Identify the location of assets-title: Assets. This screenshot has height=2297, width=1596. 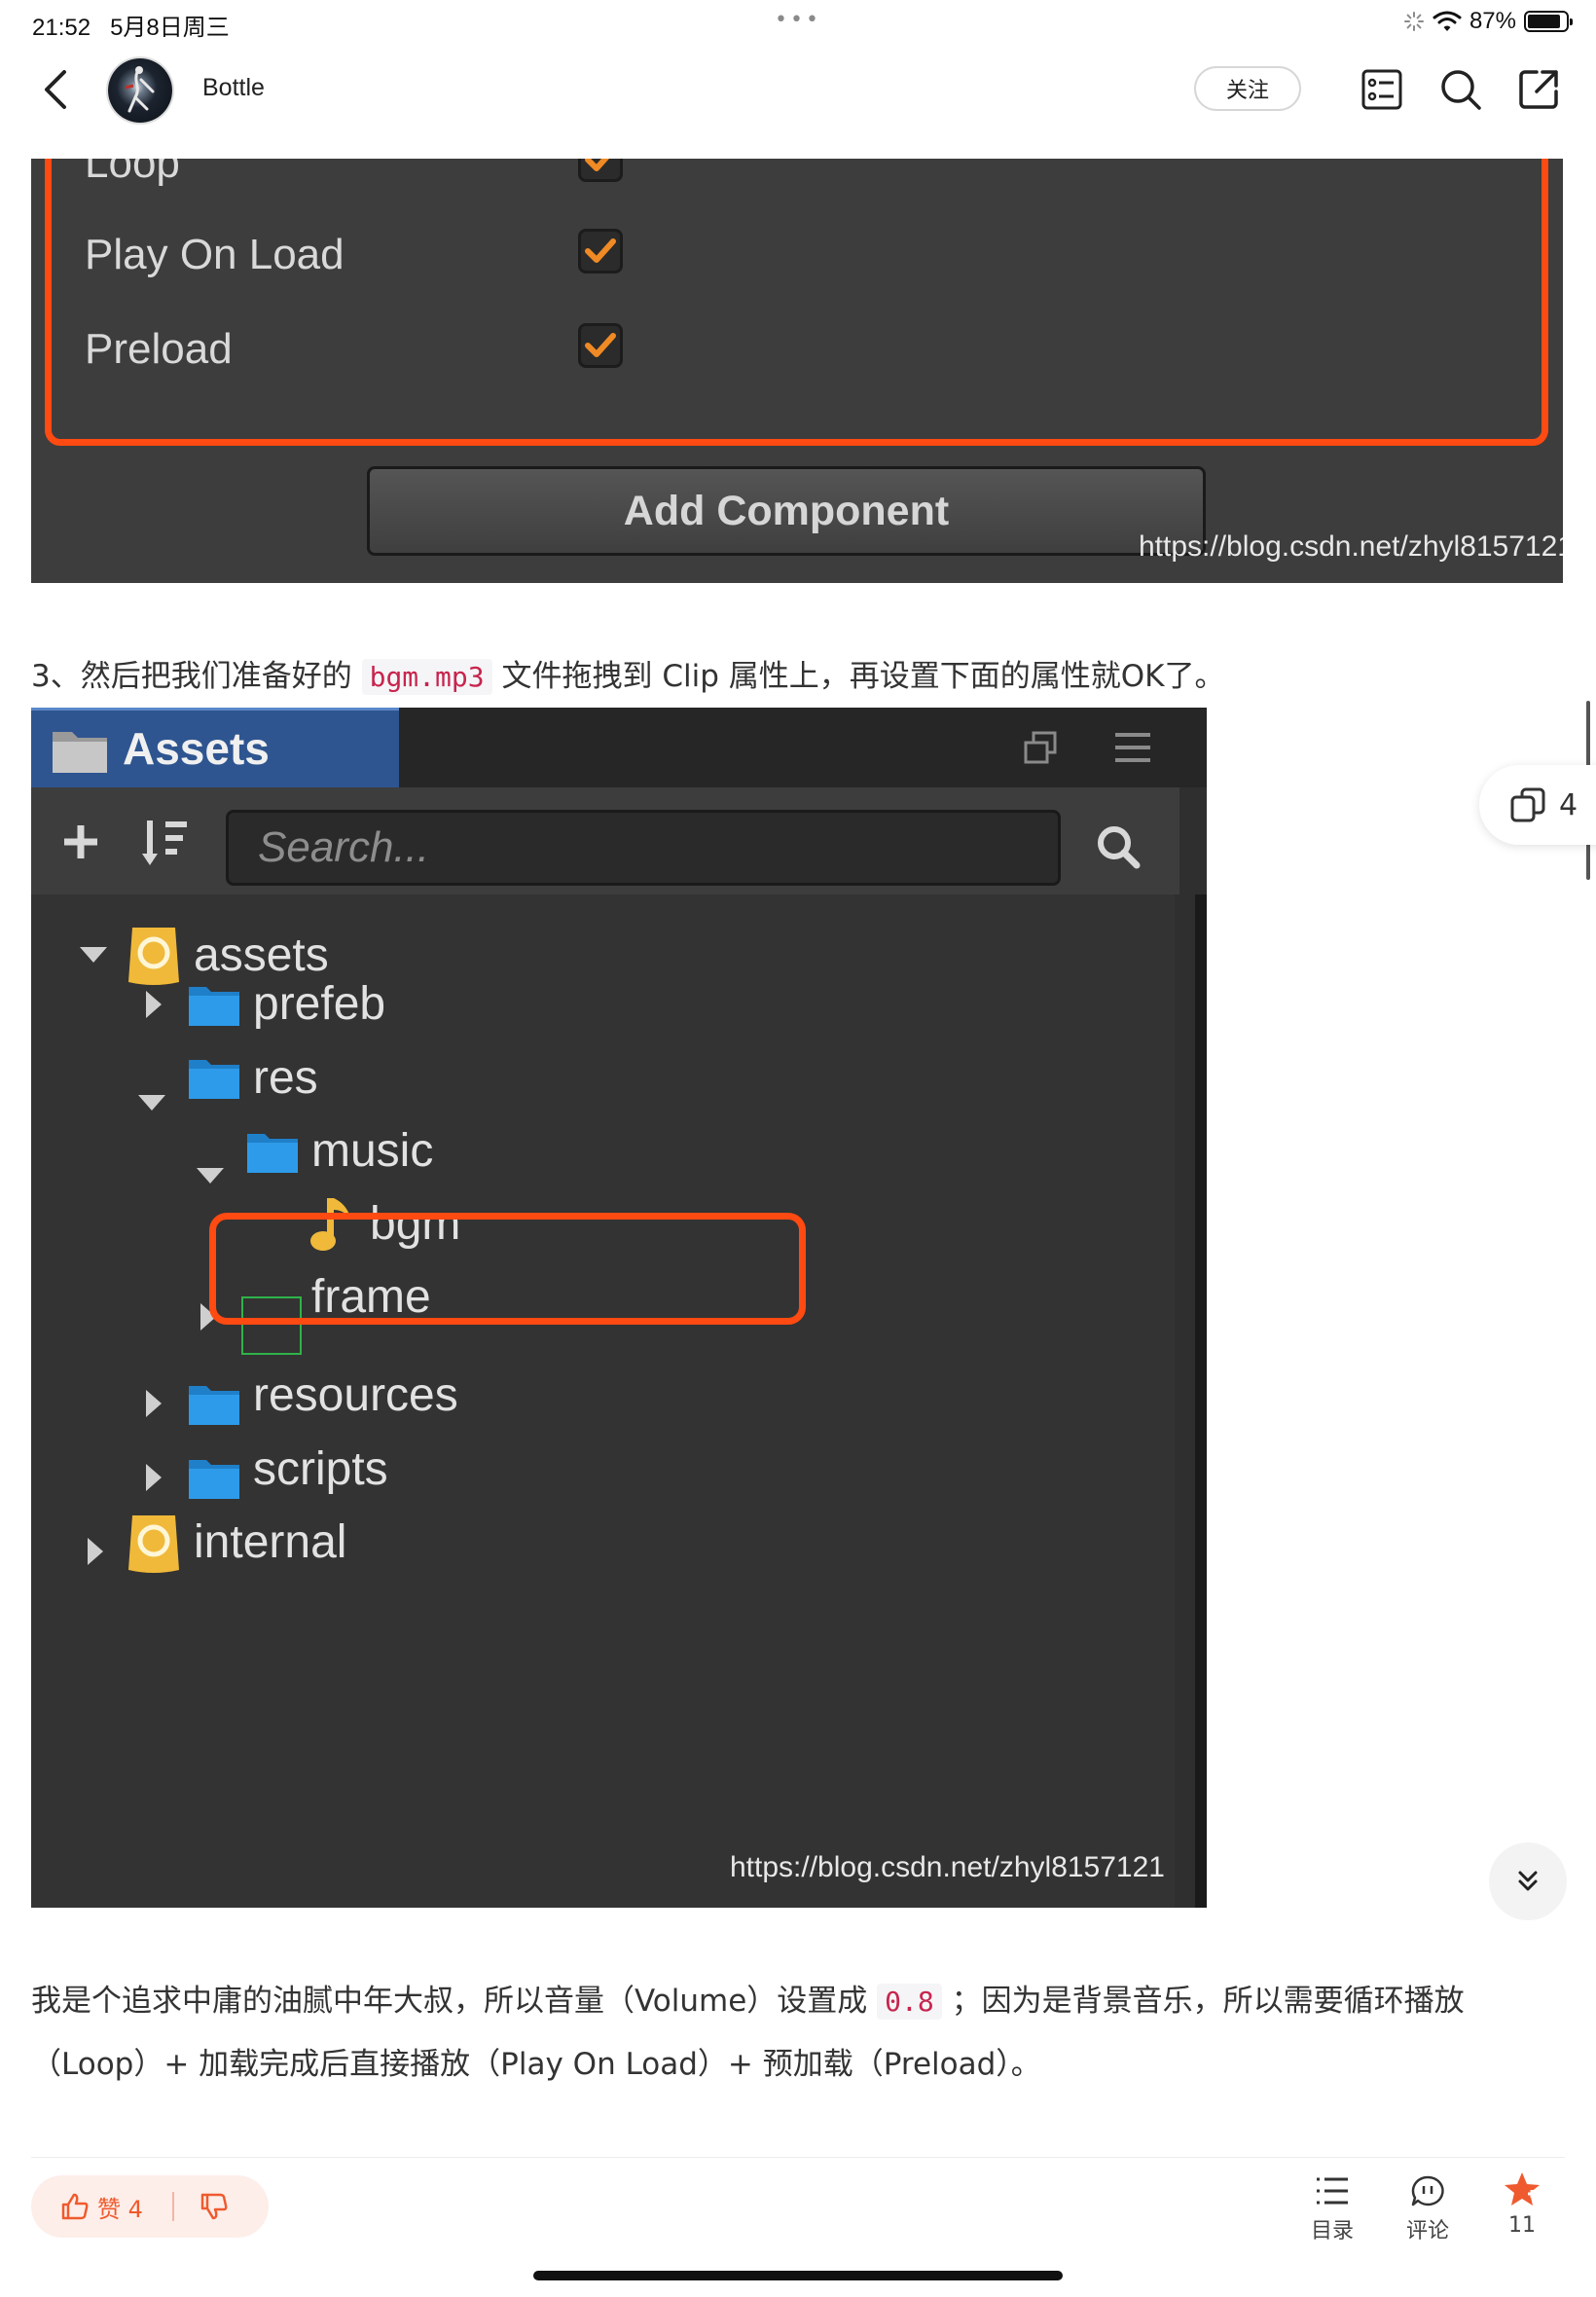
(196, 748).